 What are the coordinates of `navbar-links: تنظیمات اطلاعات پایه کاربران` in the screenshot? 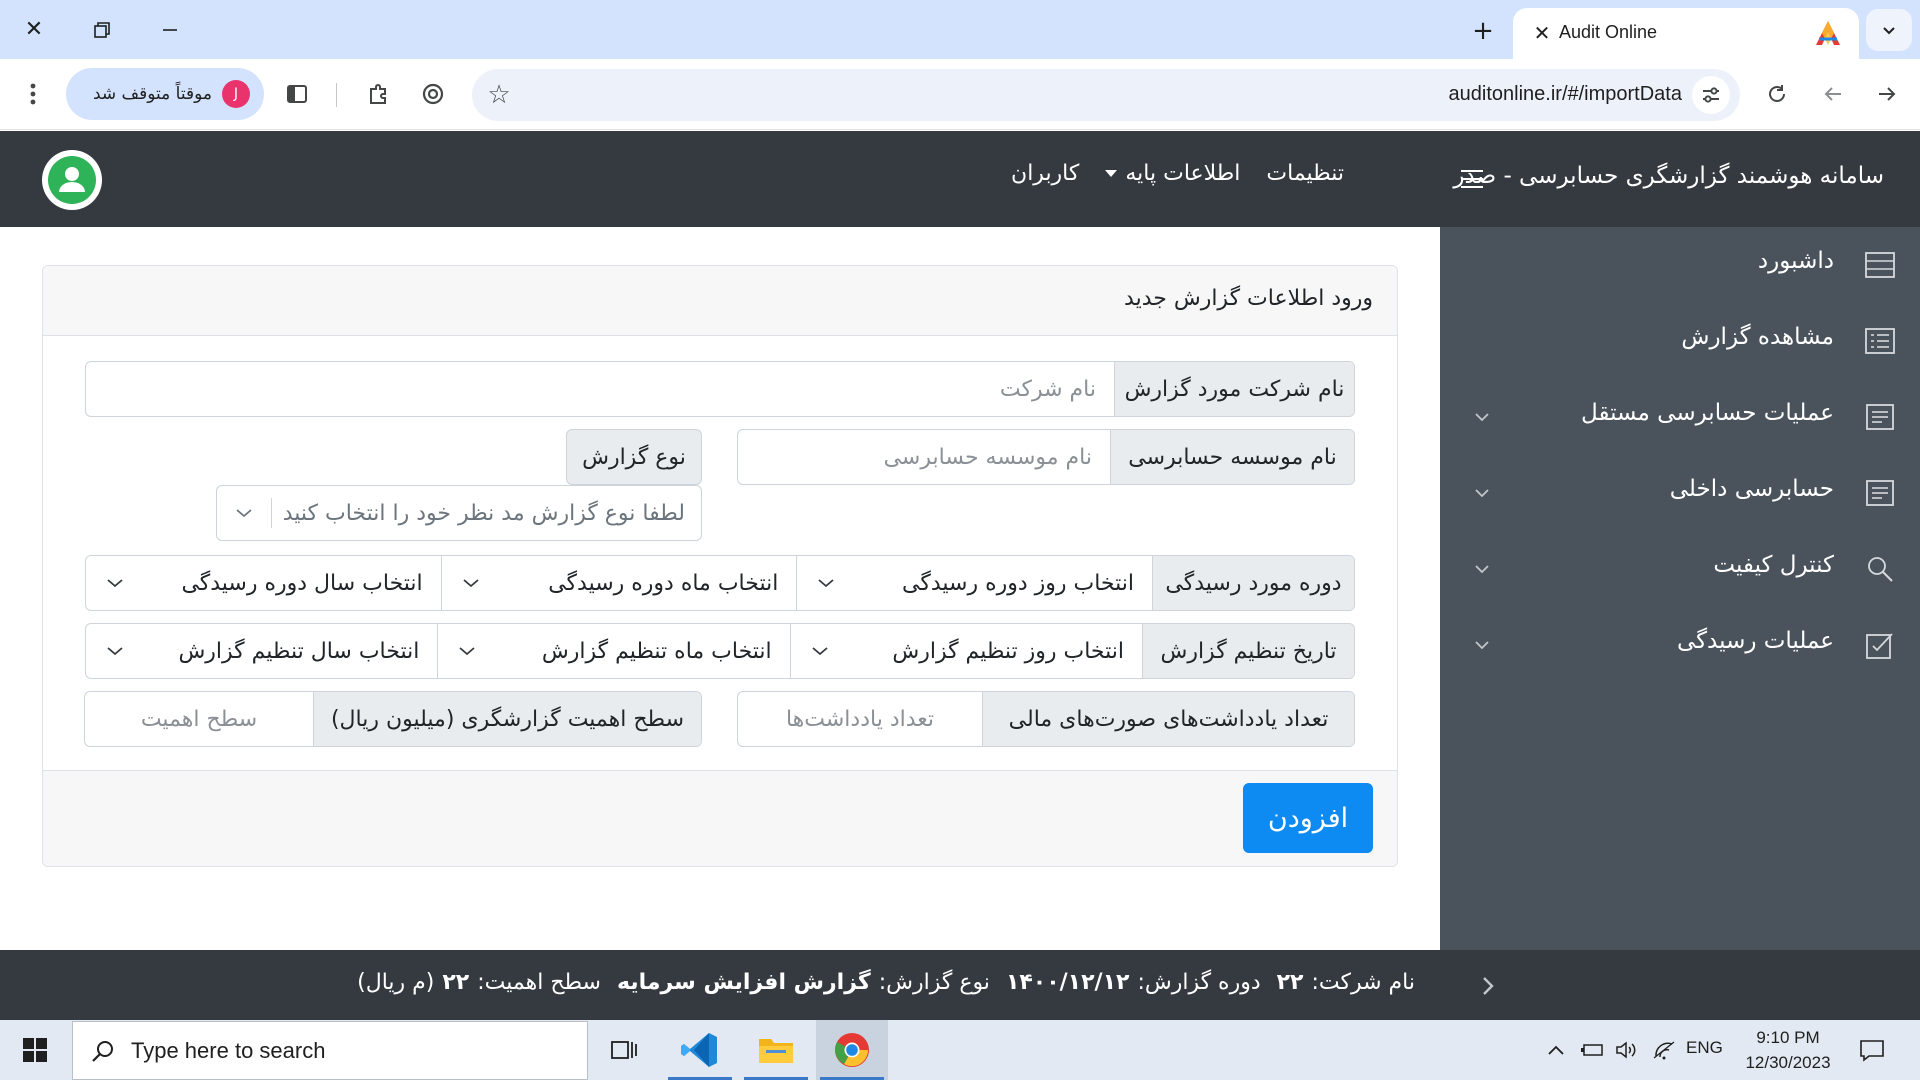 It's located at (1177, 173).